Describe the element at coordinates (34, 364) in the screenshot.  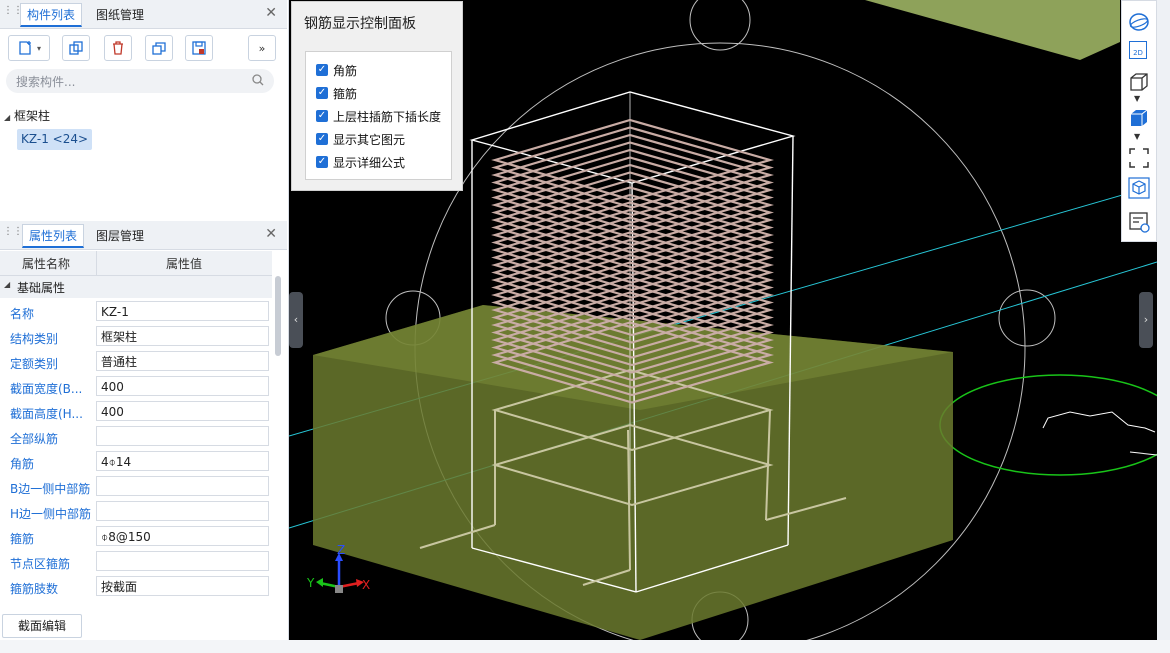
I see `property-name: 定额类别` at that location.